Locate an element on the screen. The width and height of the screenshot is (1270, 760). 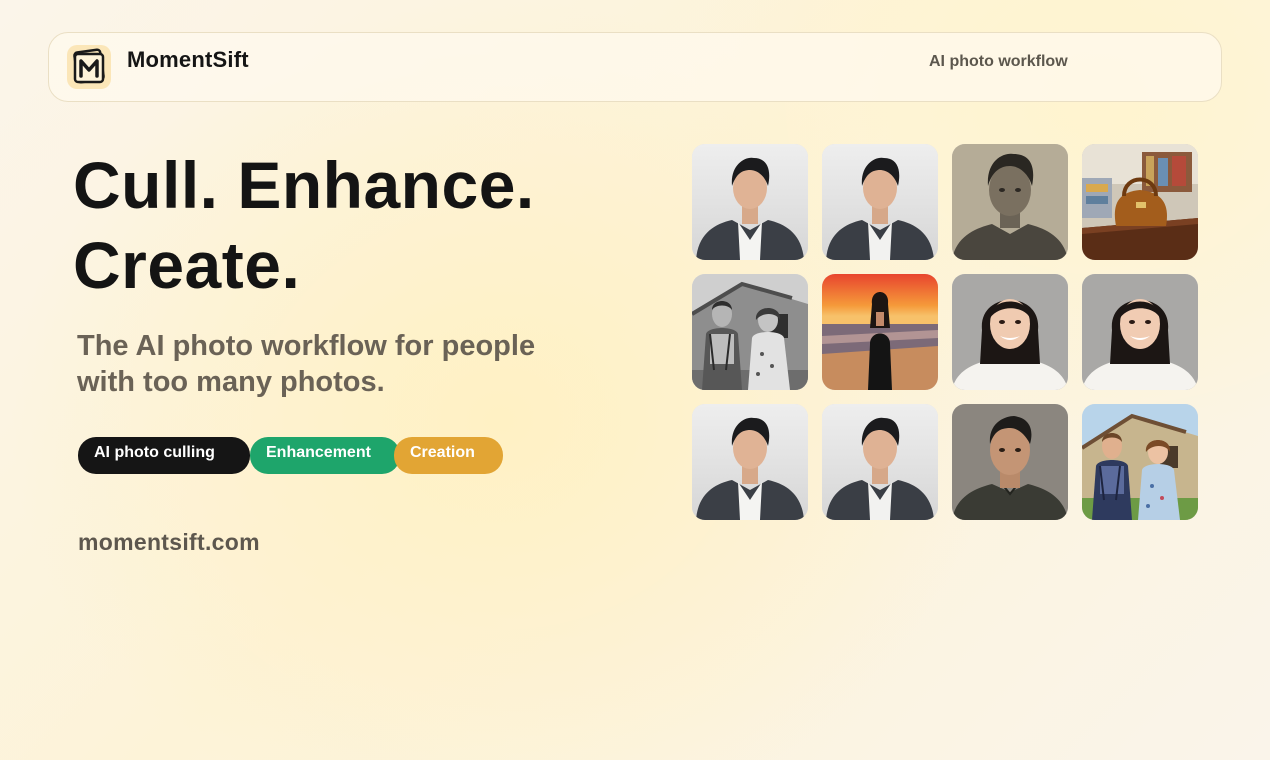
pill-enhancement: Enhancement is located at coordinates (325, 455).